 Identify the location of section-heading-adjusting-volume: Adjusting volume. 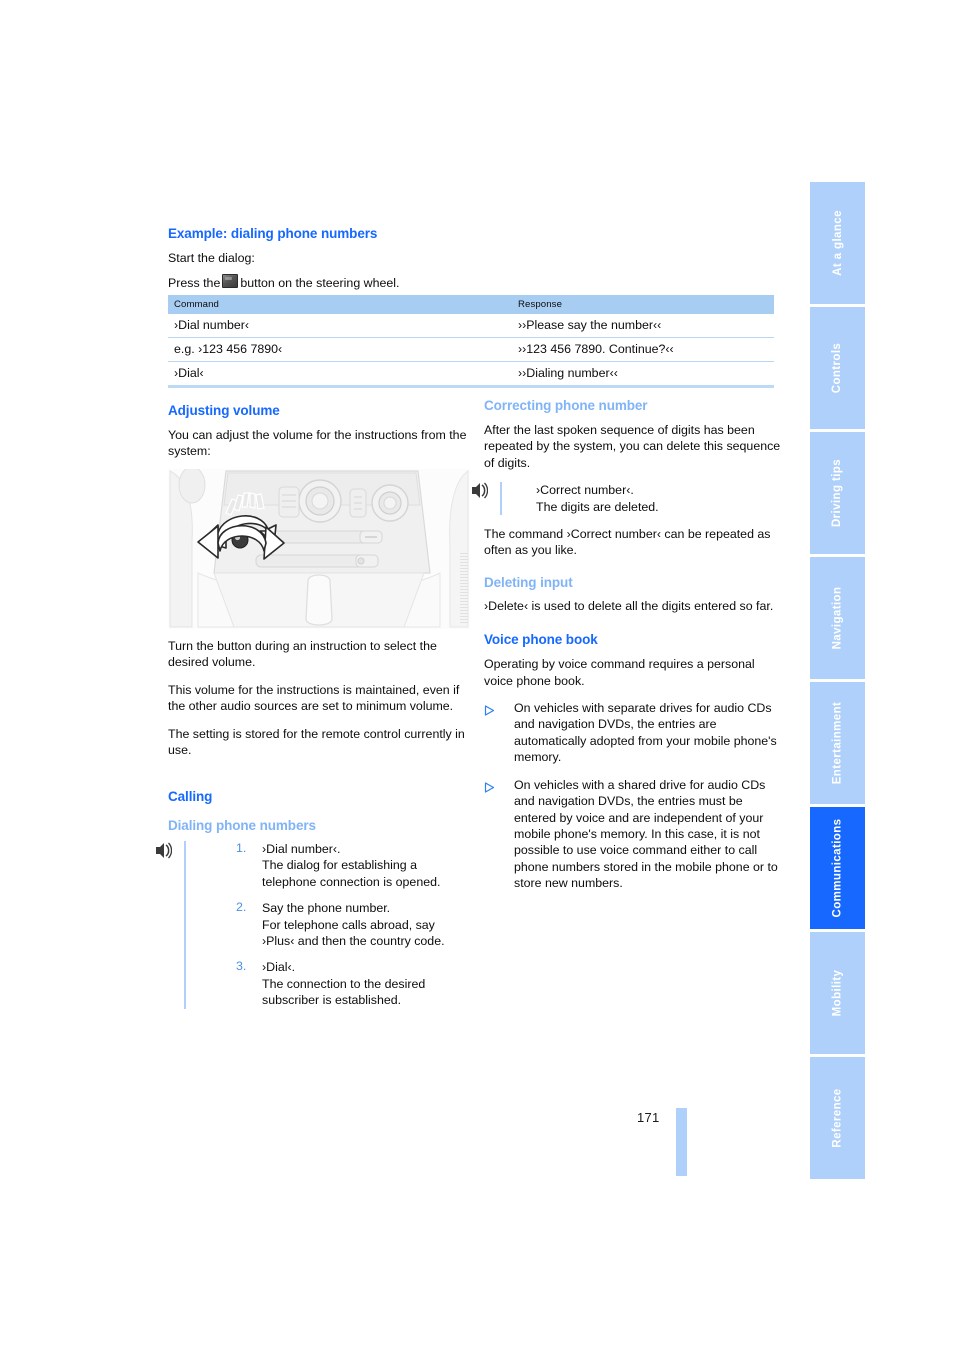
(224, 410).